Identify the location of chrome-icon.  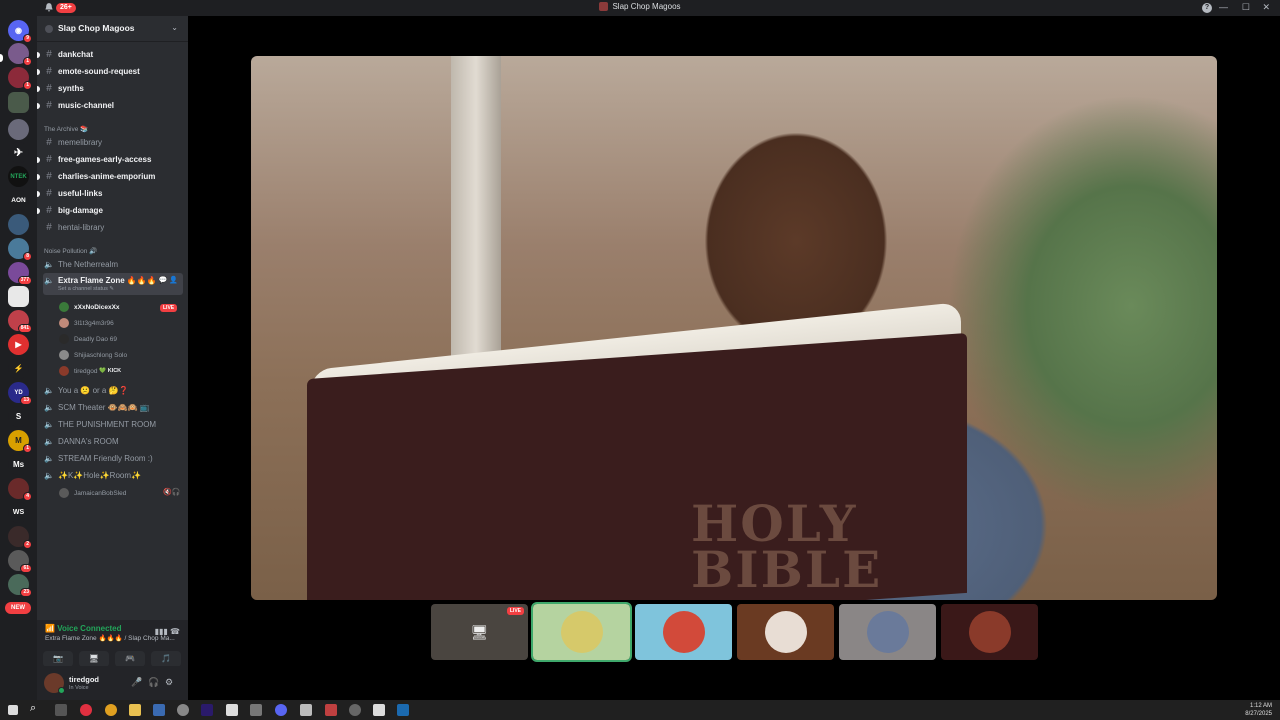
(111, 710).